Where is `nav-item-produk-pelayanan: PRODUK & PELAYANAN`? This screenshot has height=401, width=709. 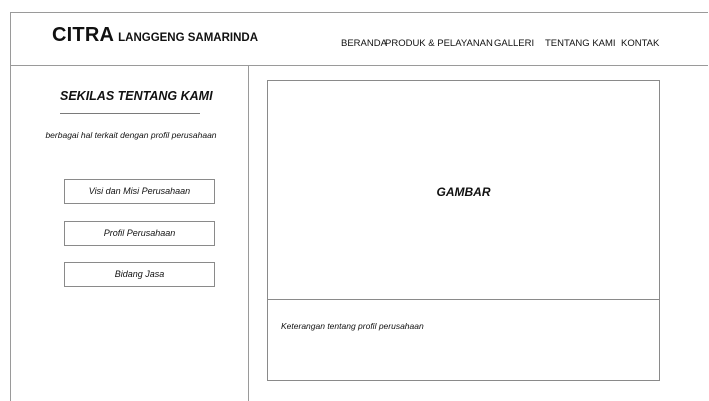 nav-item-produk-pelayanan: PRODUK & PELAYANAN is located at coordinates (439, 43).